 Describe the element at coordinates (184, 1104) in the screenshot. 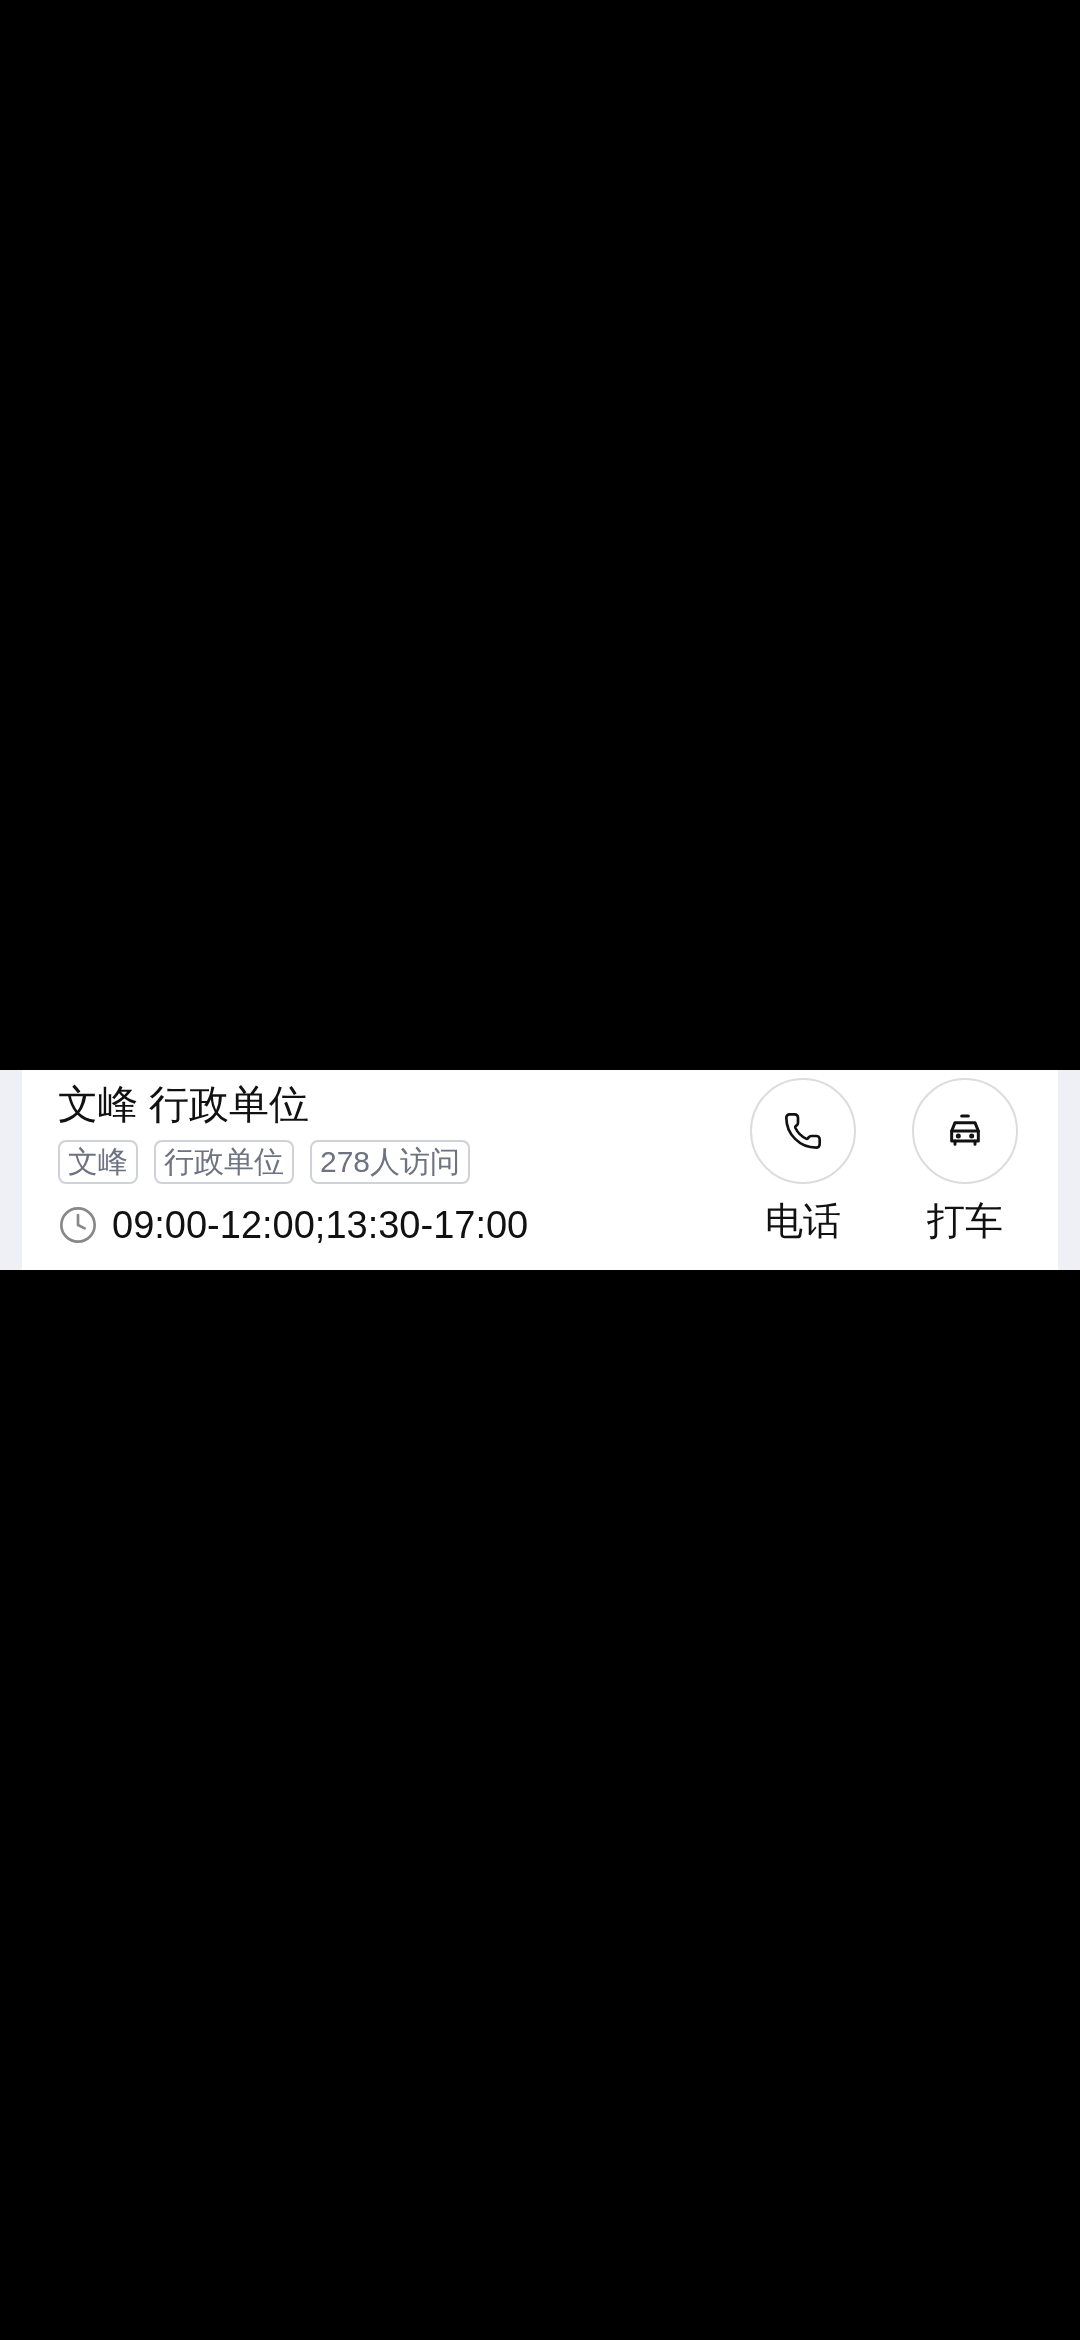

I see `place-title: 文峰 行政单位` at that location.